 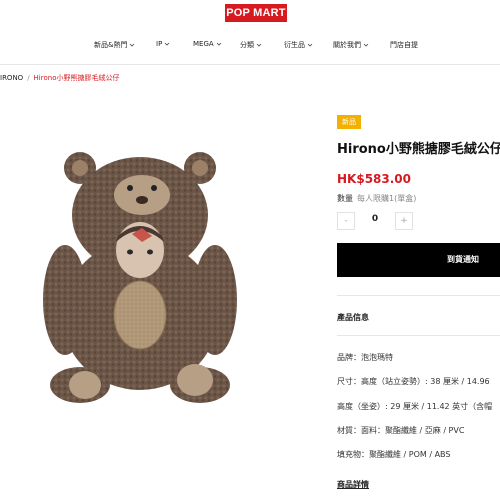 What do you see at coordinates (394, 454) in the screenshot?
I see `info-filling: 填充物：聚酯纖維 / POM / ABS` at bounding box center [394, 454].